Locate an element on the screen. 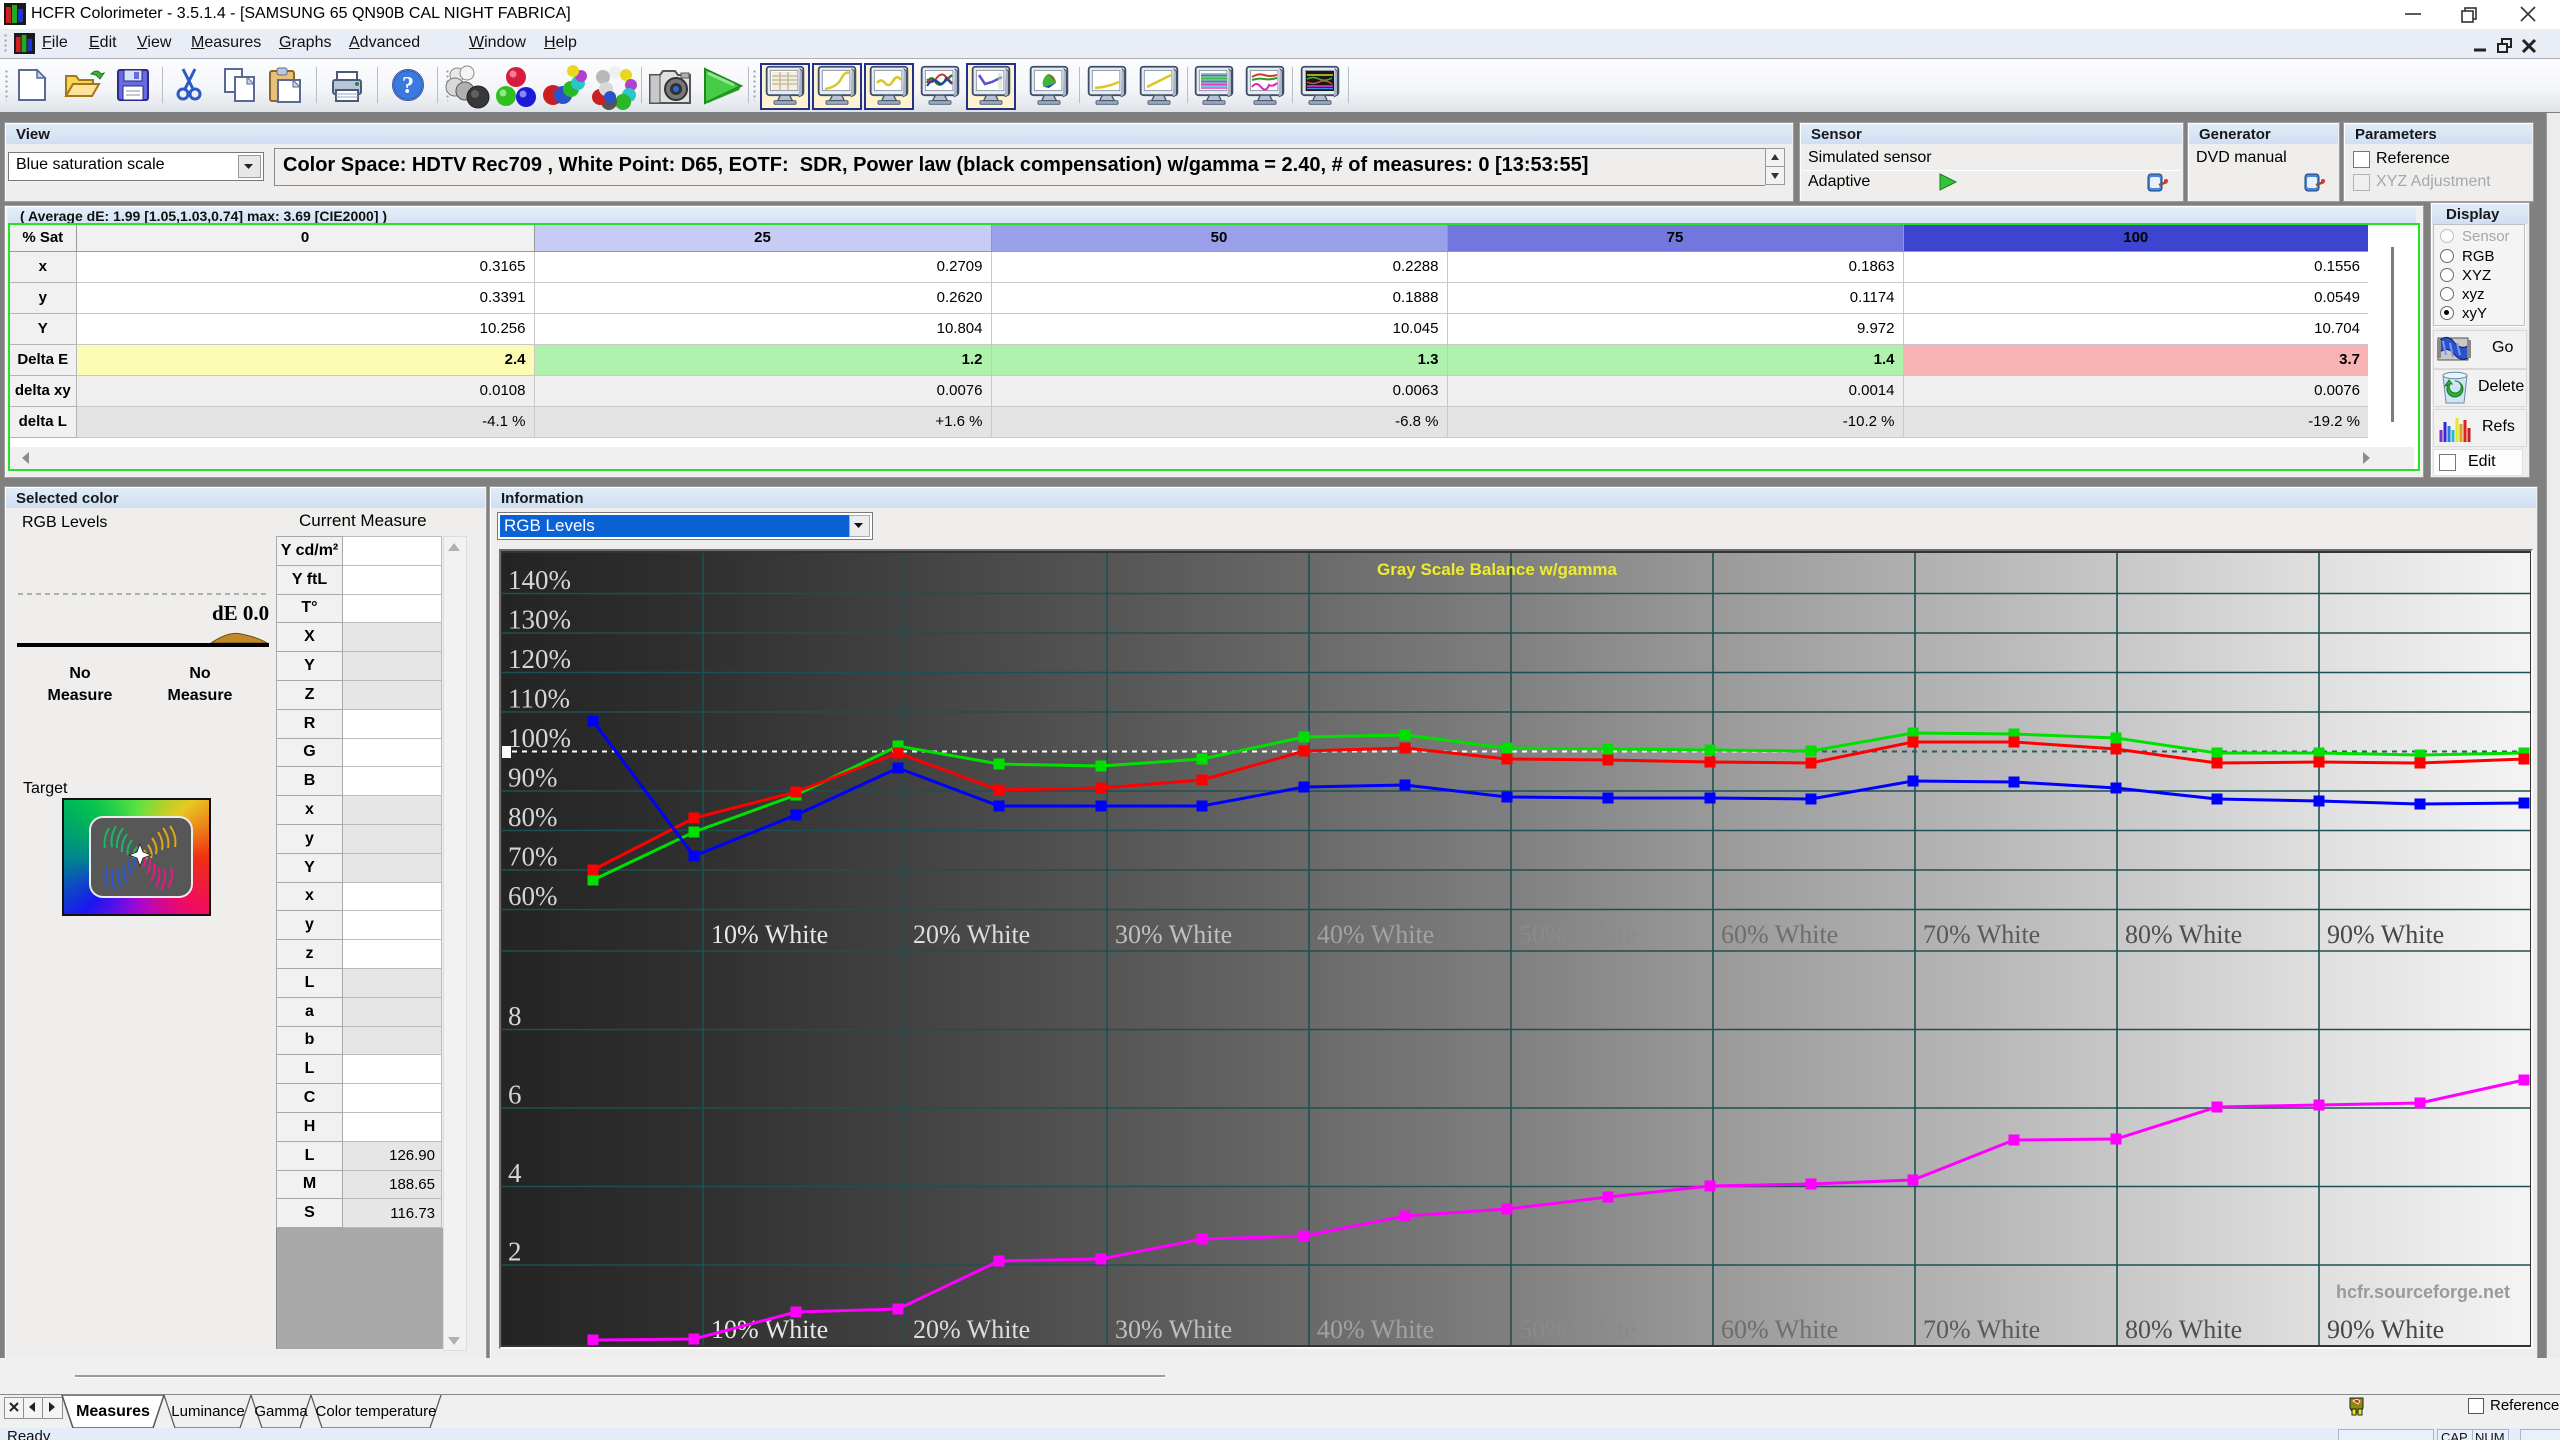 Image resolution: width=2560 pixels, height=1440 pixels. svg-text: 4 is located at coordinates (515, 1173).